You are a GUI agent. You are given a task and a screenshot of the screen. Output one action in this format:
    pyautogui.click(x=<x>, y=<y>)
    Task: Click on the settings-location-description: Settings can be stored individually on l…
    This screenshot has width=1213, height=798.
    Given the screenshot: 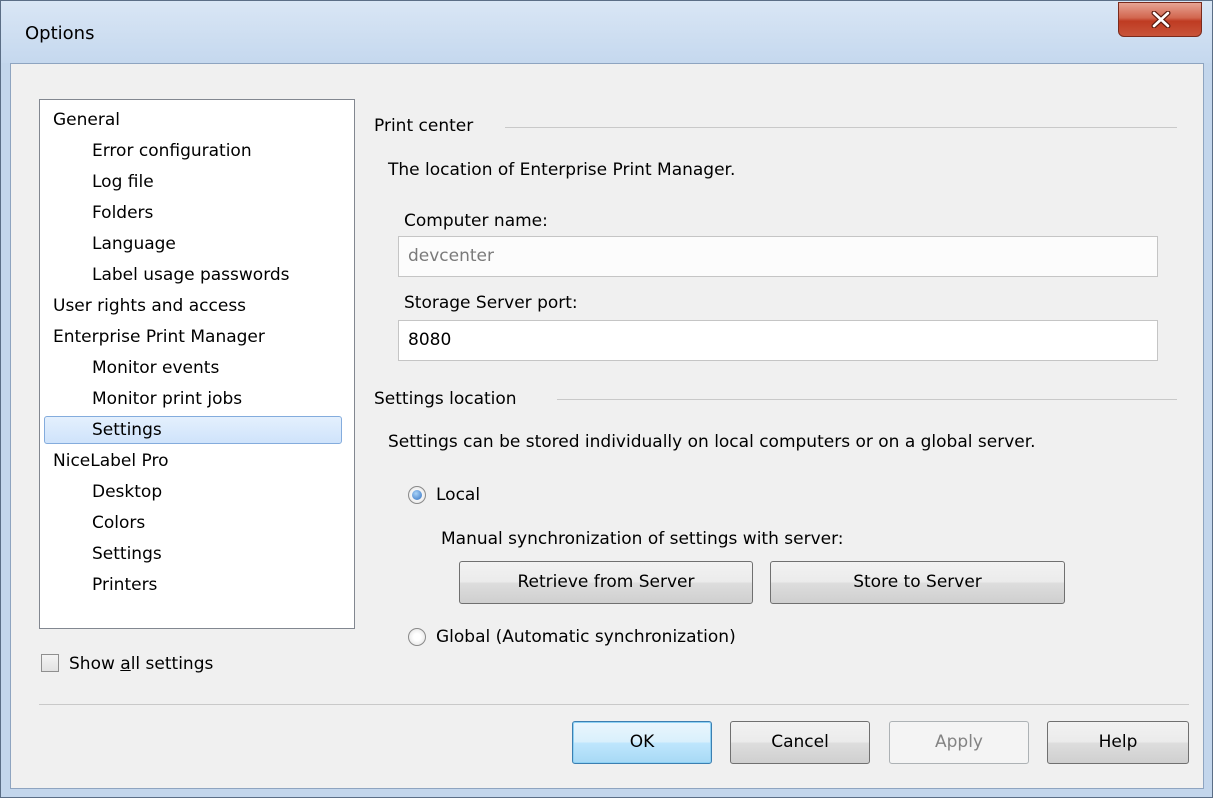 What is the action you would take?
    pyautogui.click(x=712, y=442)
    